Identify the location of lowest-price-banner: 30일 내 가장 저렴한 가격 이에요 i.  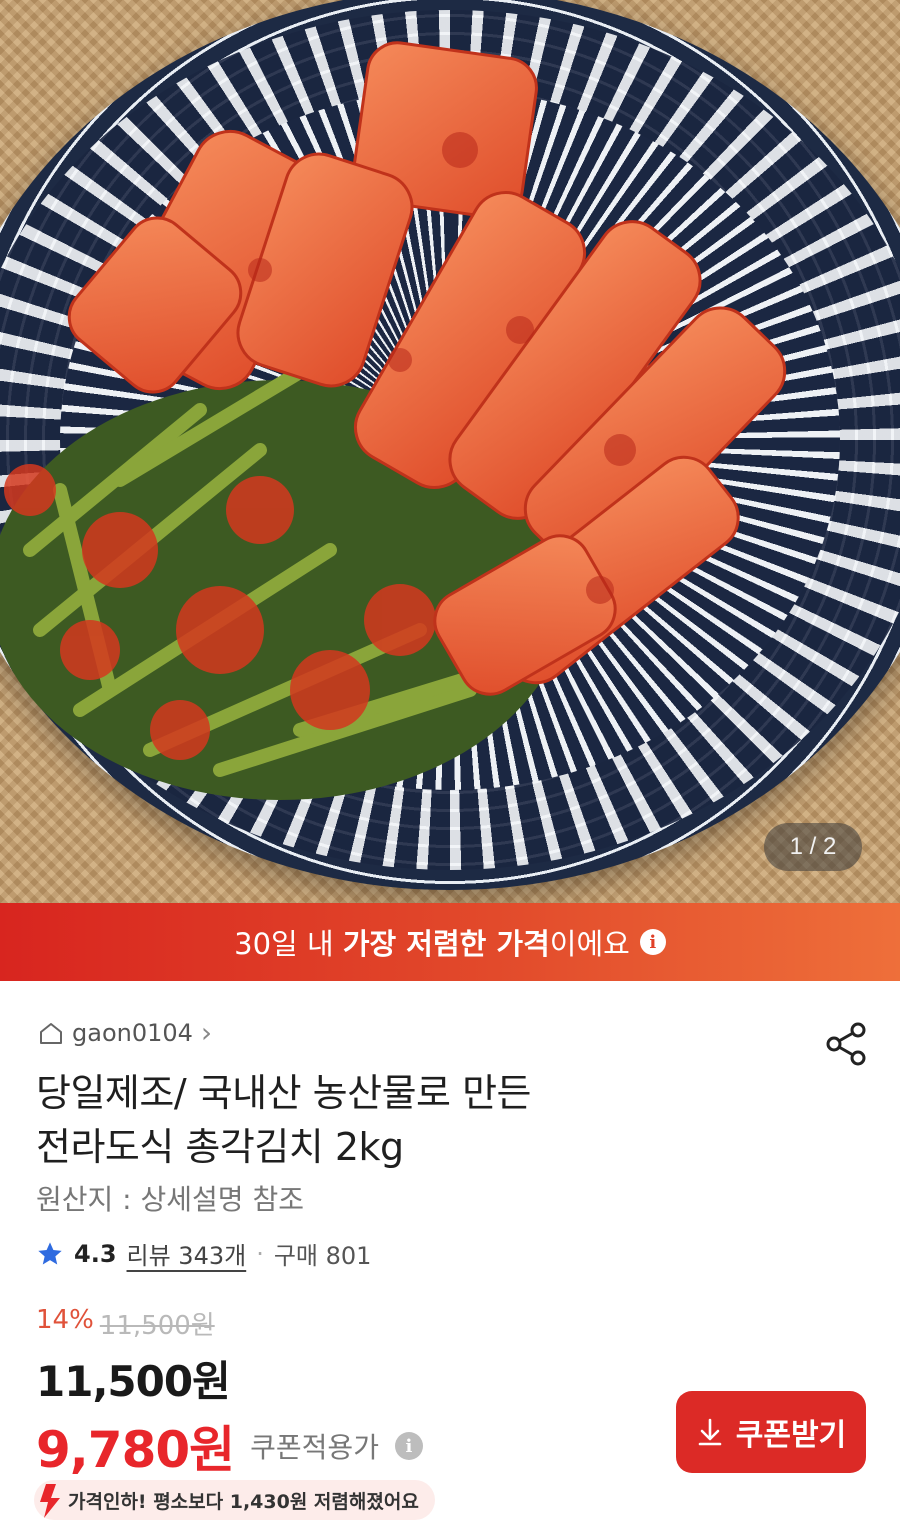
(450, 942).